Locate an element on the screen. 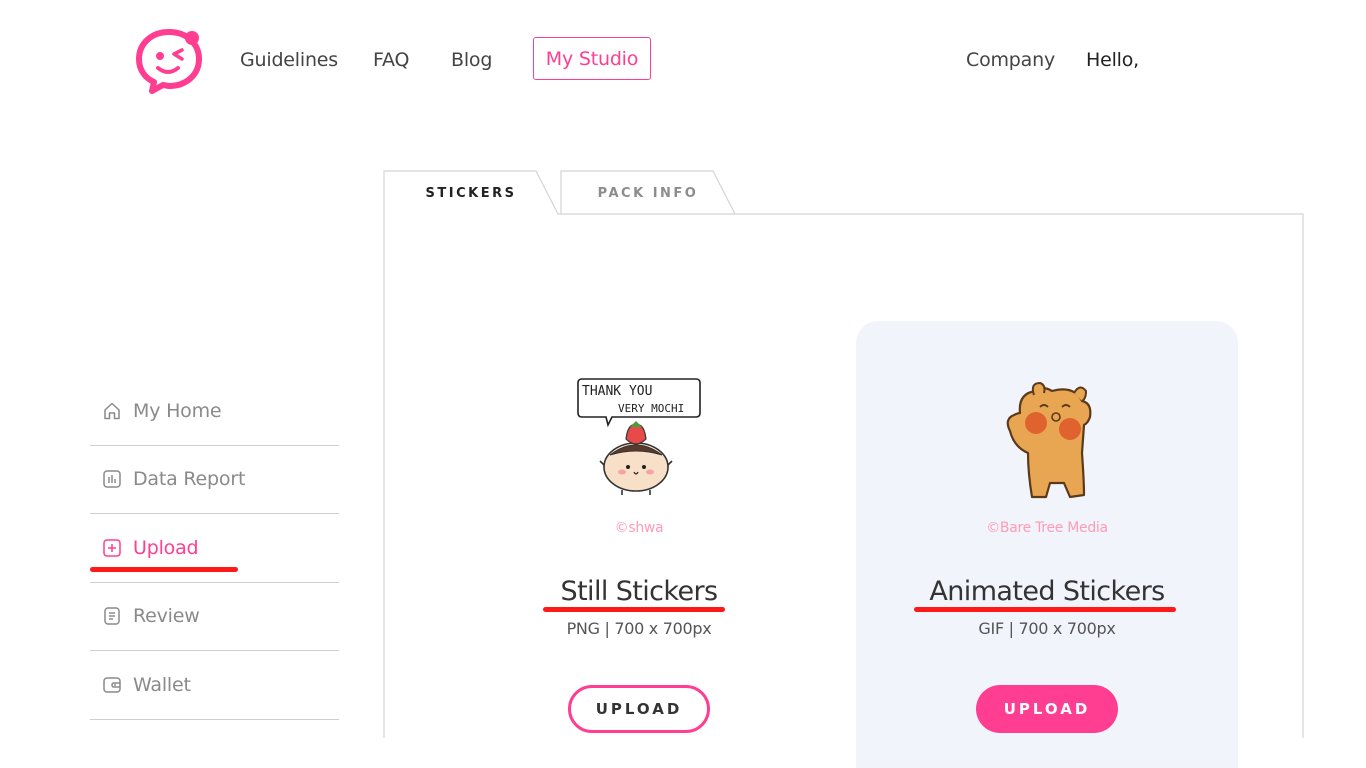 The width and height of the screenshot is (1366, 768). sidebar-item-upload: Upload is located at coordinates (214, 548).